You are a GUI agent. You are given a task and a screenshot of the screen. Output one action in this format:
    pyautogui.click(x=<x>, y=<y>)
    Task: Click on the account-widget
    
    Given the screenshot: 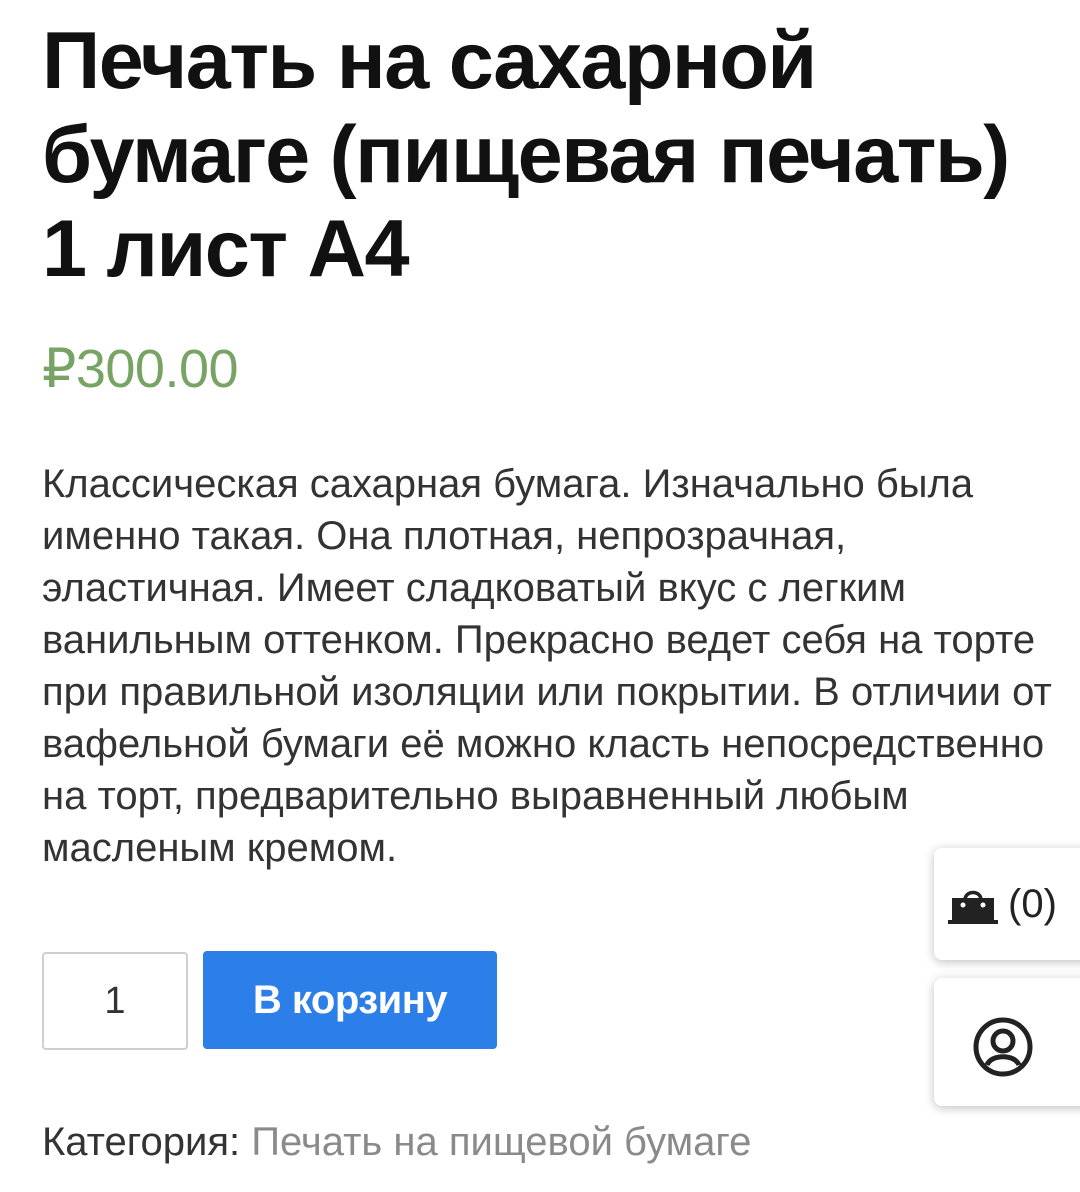 What is the action you would take?
    pyautogui.click(x=1007, y=1042)
    